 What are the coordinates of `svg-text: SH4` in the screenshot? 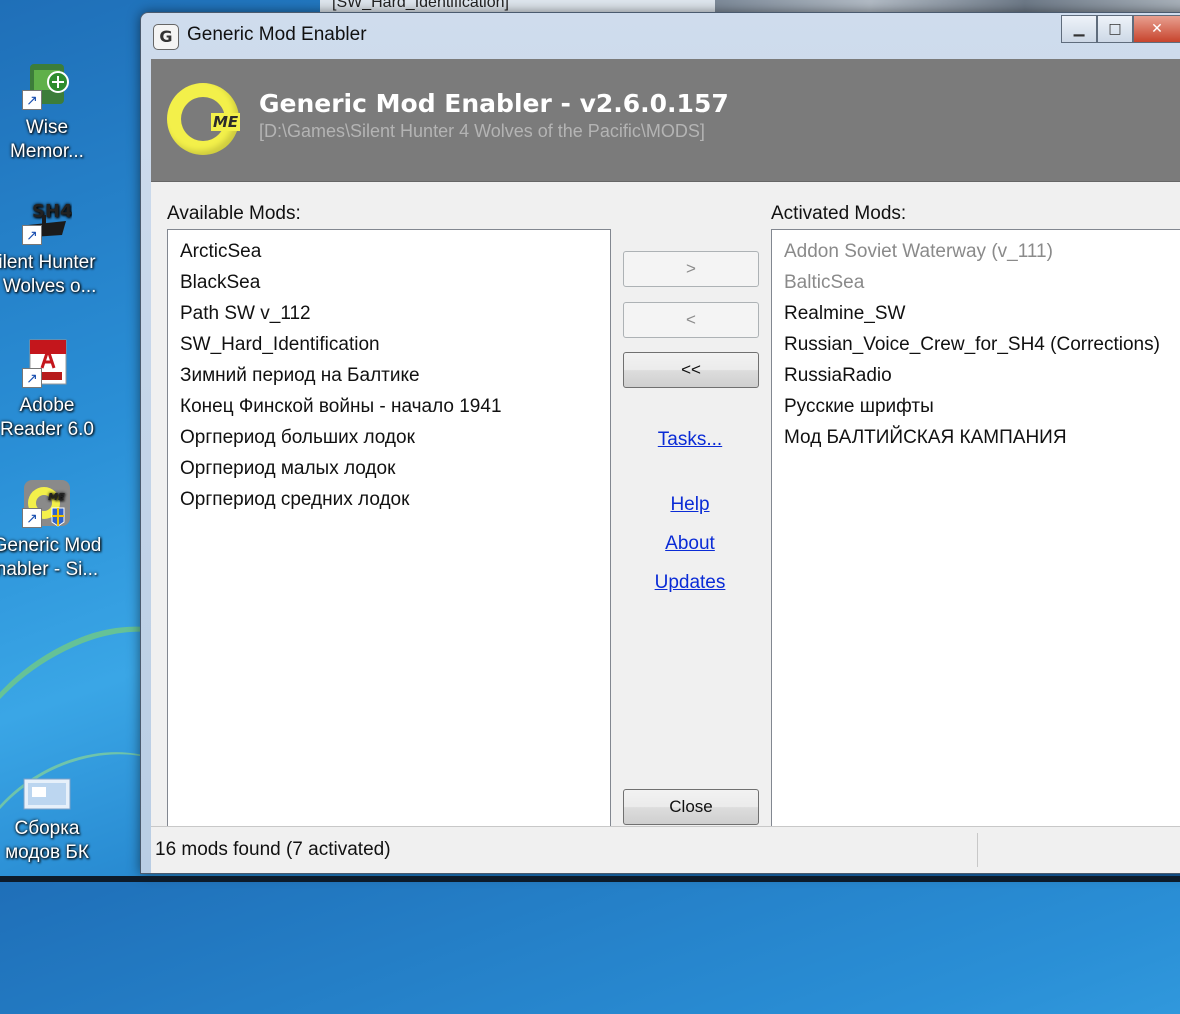 It's located at (52, 211).